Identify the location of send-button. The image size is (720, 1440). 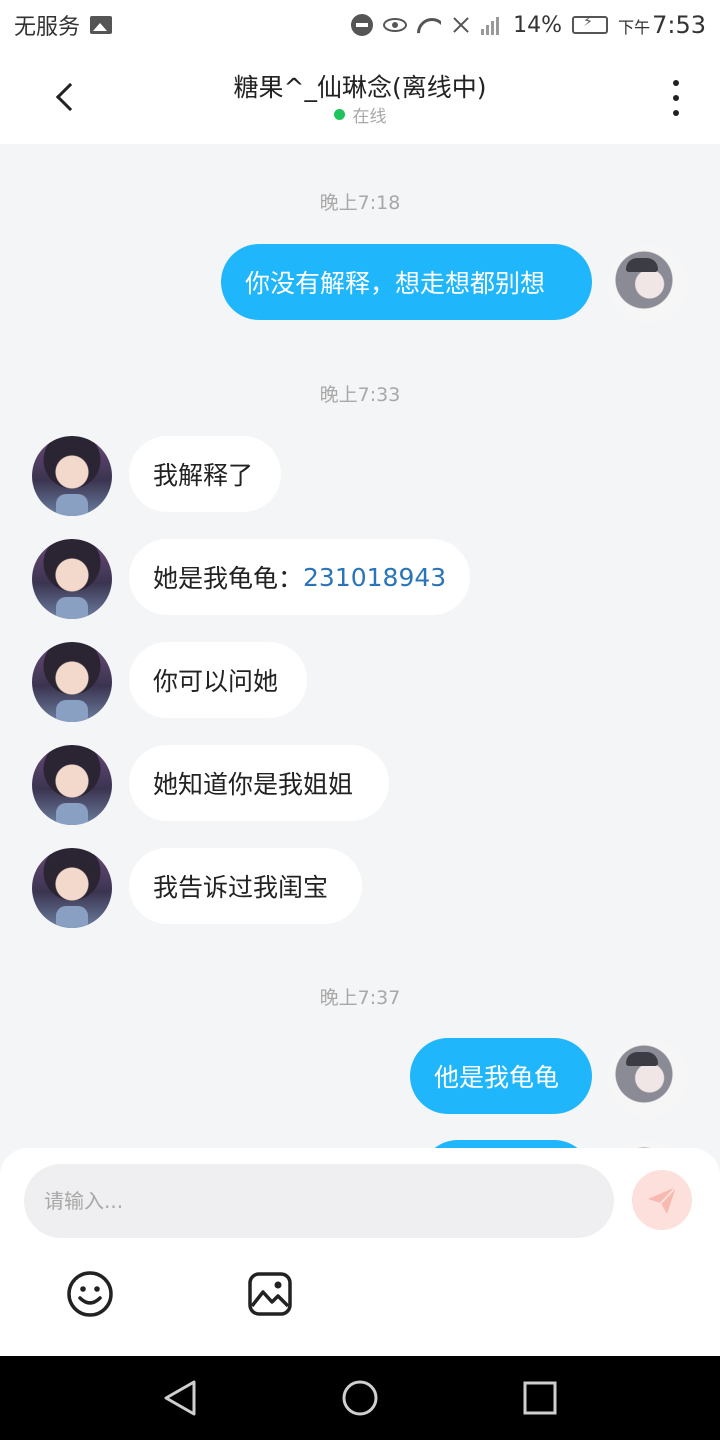
(662, 1200).